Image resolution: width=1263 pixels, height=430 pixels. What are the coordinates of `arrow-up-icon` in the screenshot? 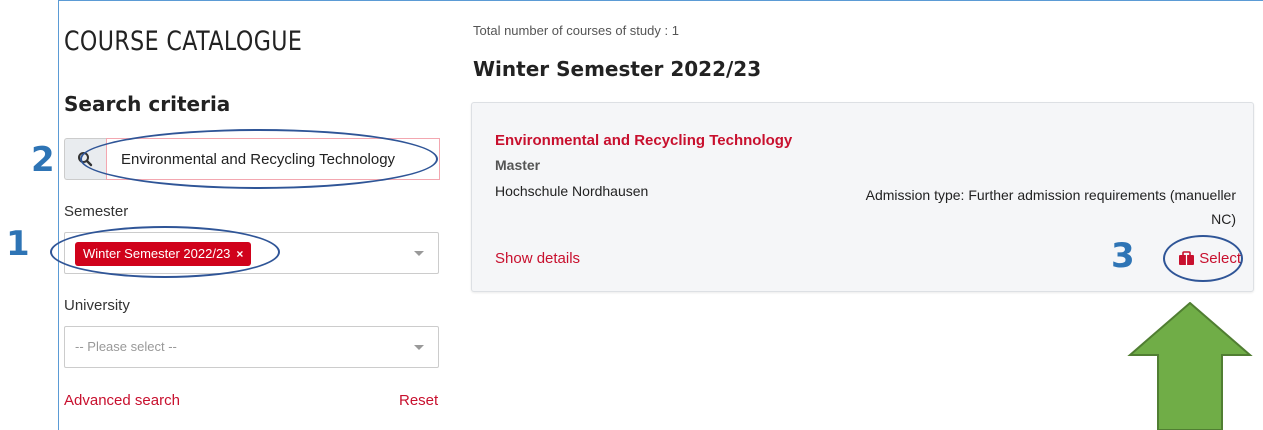 It's located at (1190, 366).